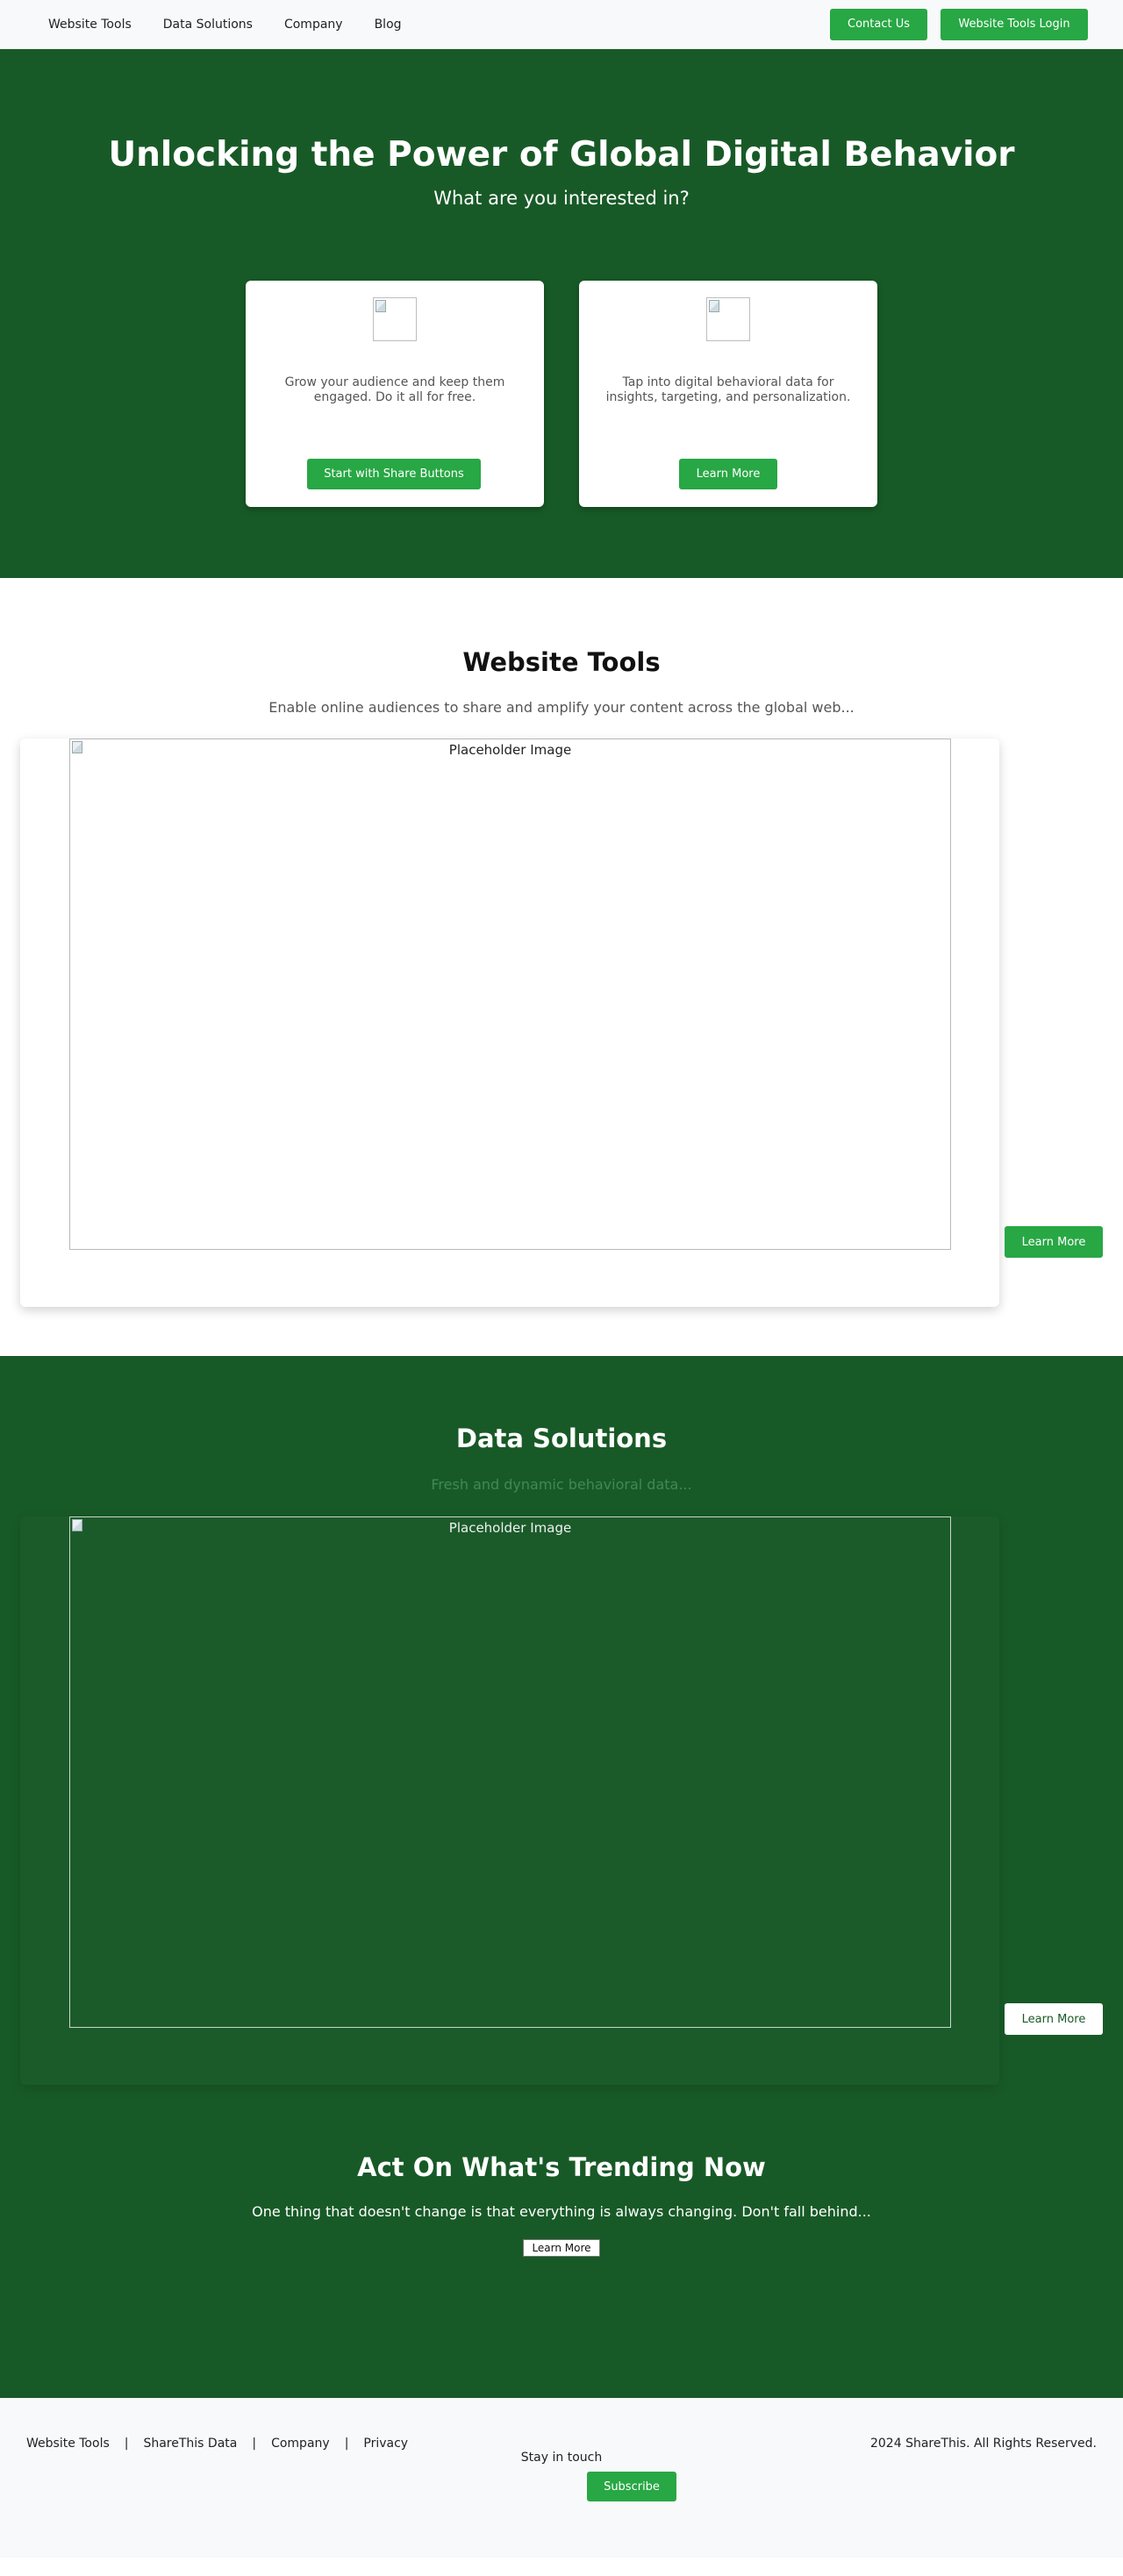 Image resolution: width=1123 pixels, height=2576 pixels. What do you see at coordinates (394, 474) in the screenshot?
I see `start-share-buttons-button: Start with Share Buttons` at bounding box center [394, 474].